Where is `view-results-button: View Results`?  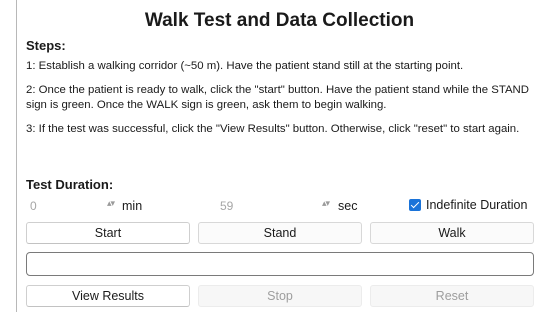
view-results-button: View Results is located at coordinates (108, 296).